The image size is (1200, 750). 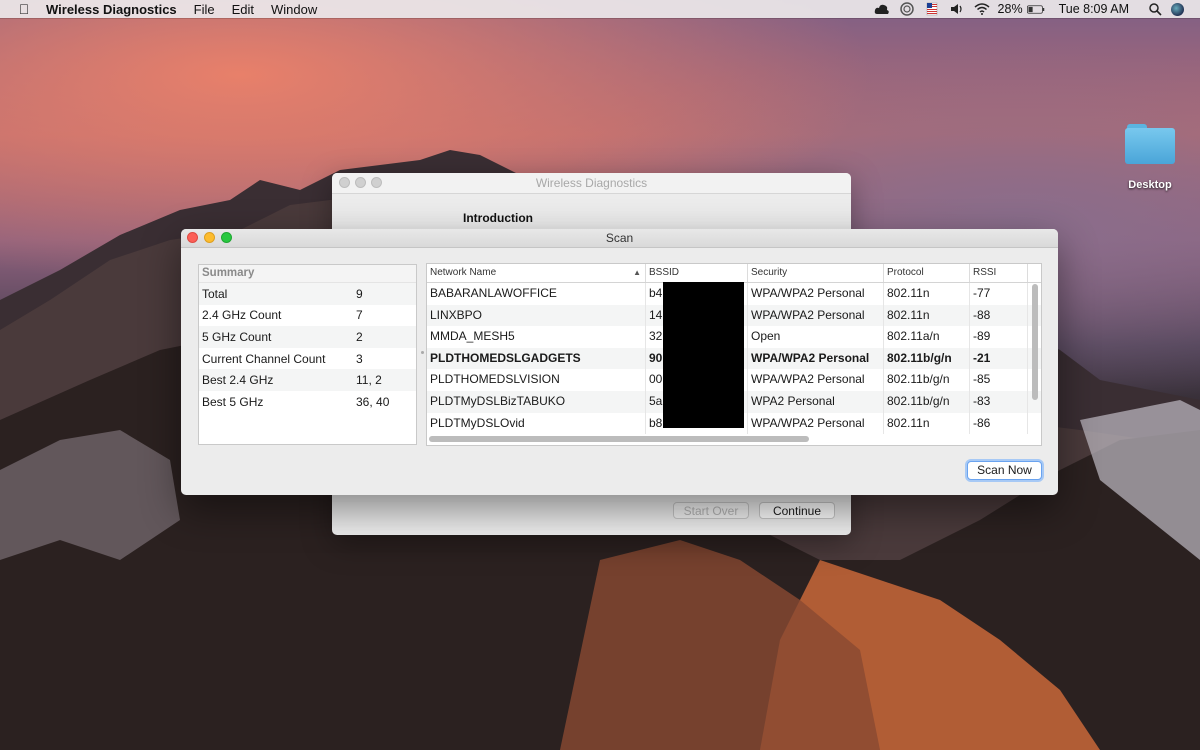 I want to click on column-header-rssi: RSSI, so click(x=999, y=273).